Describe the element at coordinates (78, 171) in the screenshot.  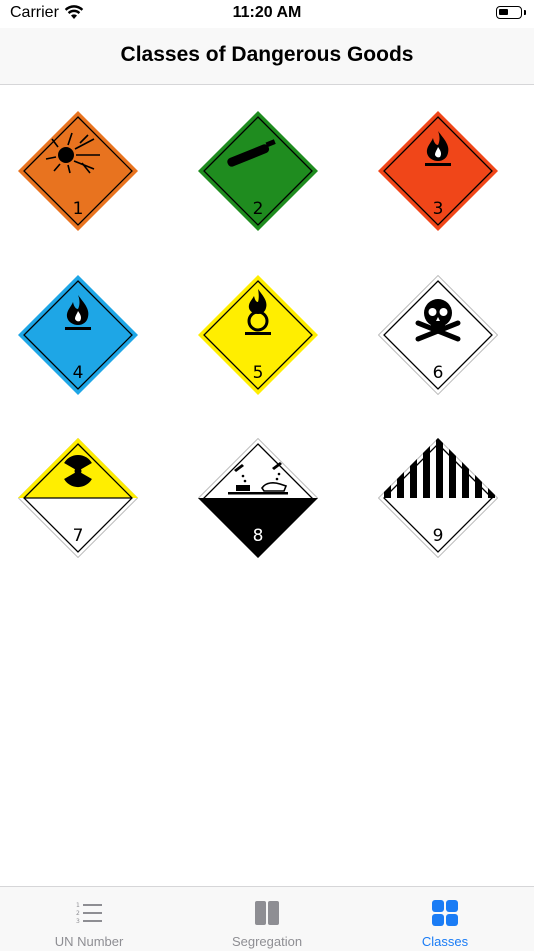
I see `class-1-placard: 1` at that location.